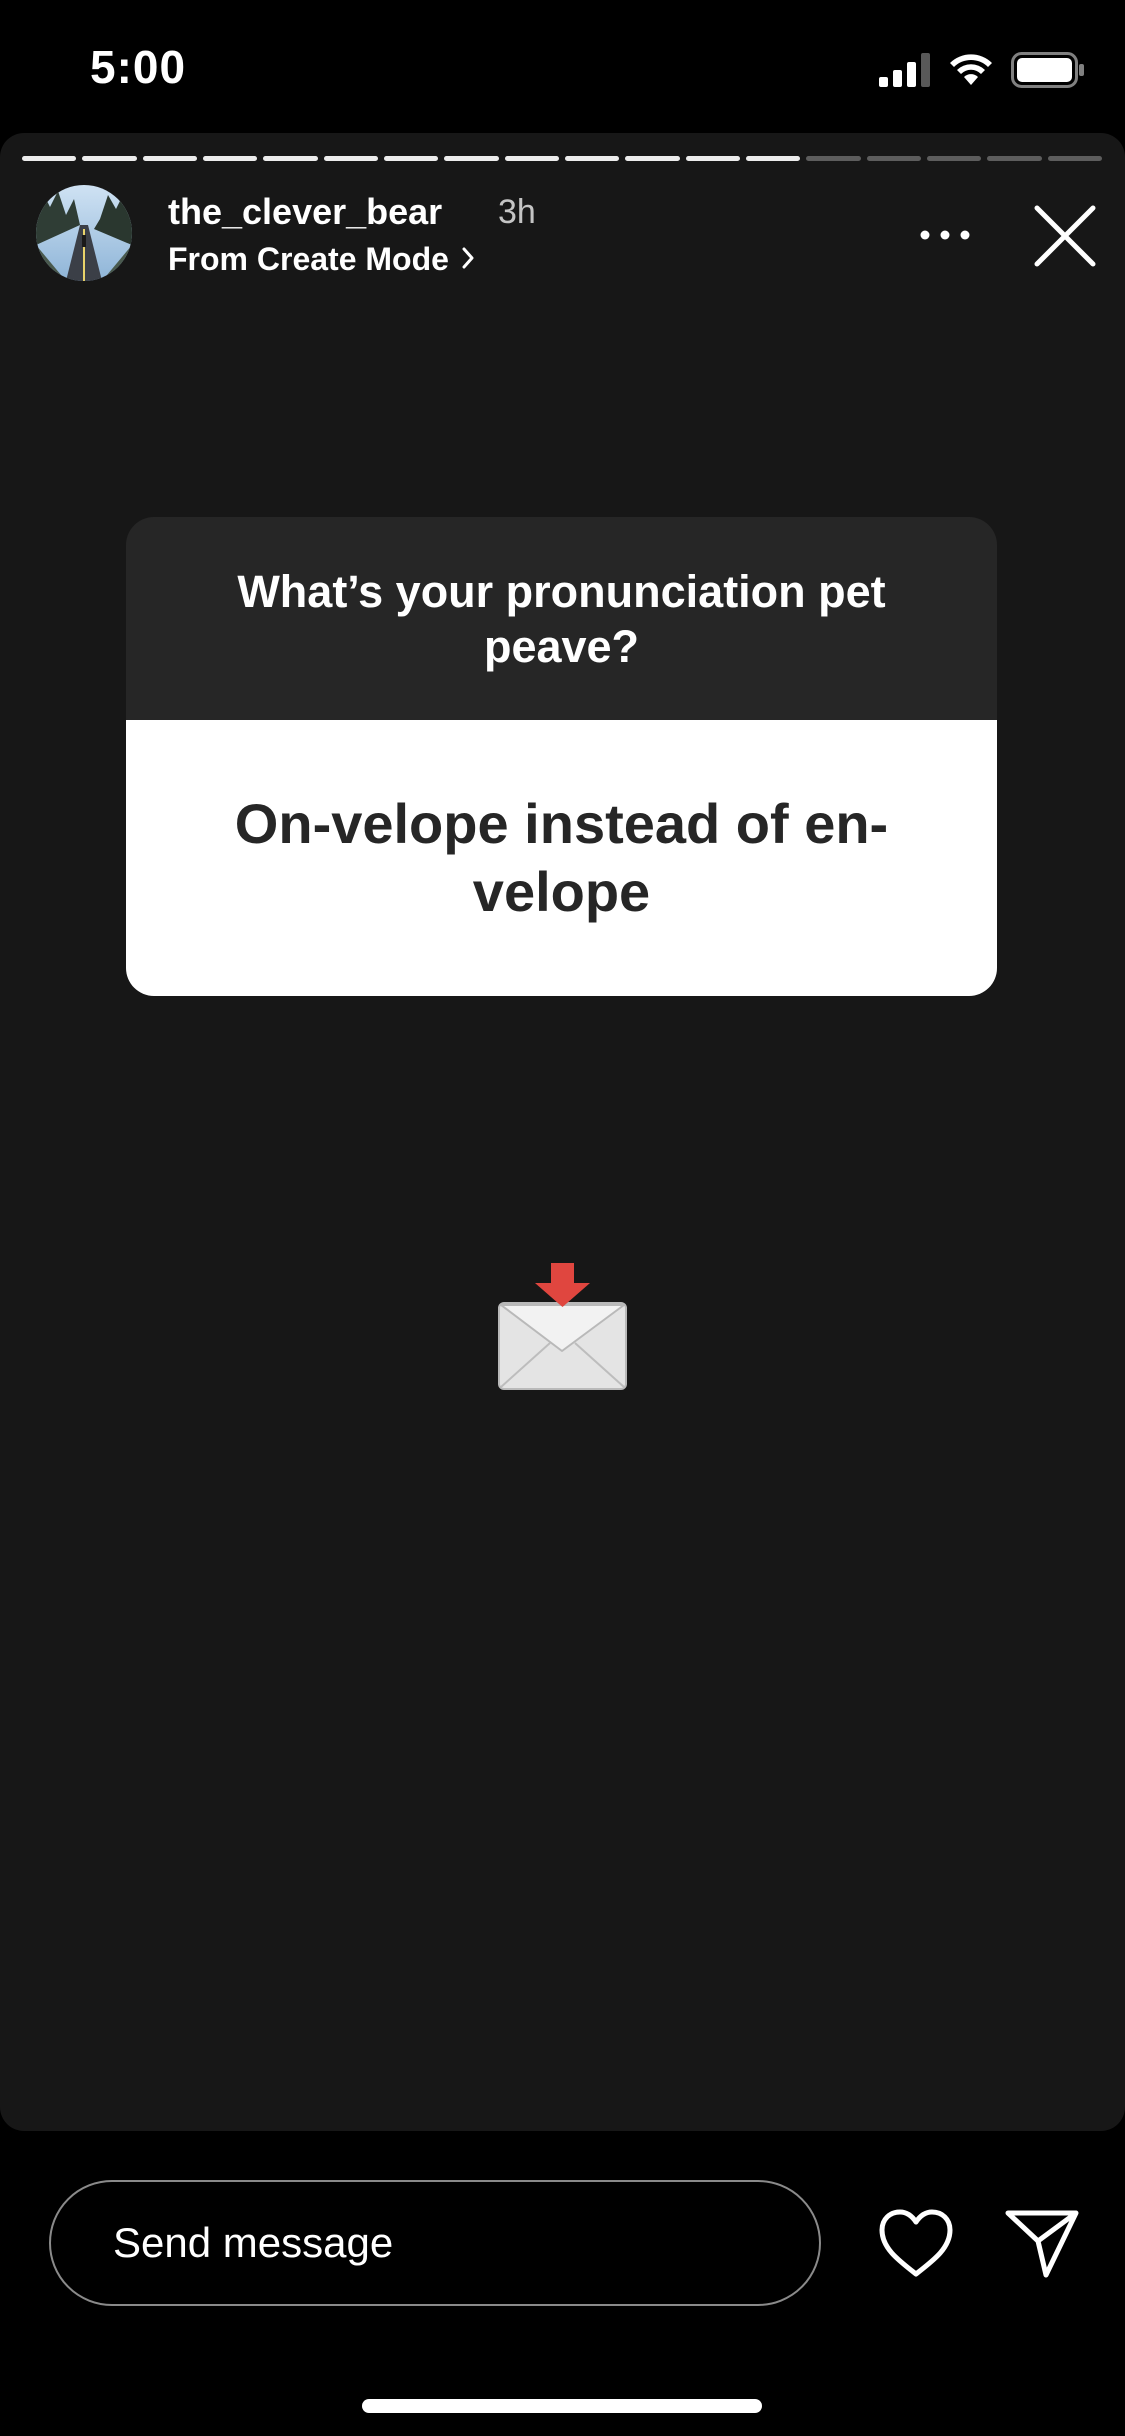 The width and height of the screenshot is (1125, 2436). What do you see at coordinates (308, 259) in the screenshot?
I see `source-label: From Create Mode` at bounding box center [308, 259].